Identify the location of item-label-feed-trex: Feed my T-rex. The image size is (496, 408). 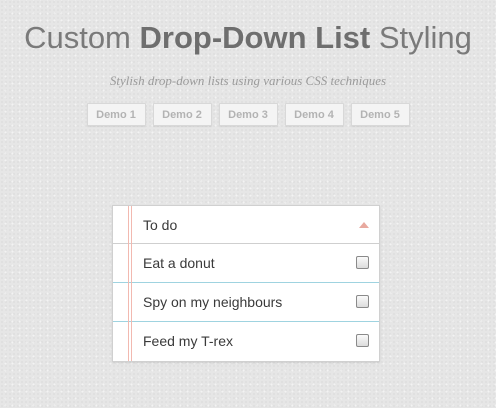
(188, 341).